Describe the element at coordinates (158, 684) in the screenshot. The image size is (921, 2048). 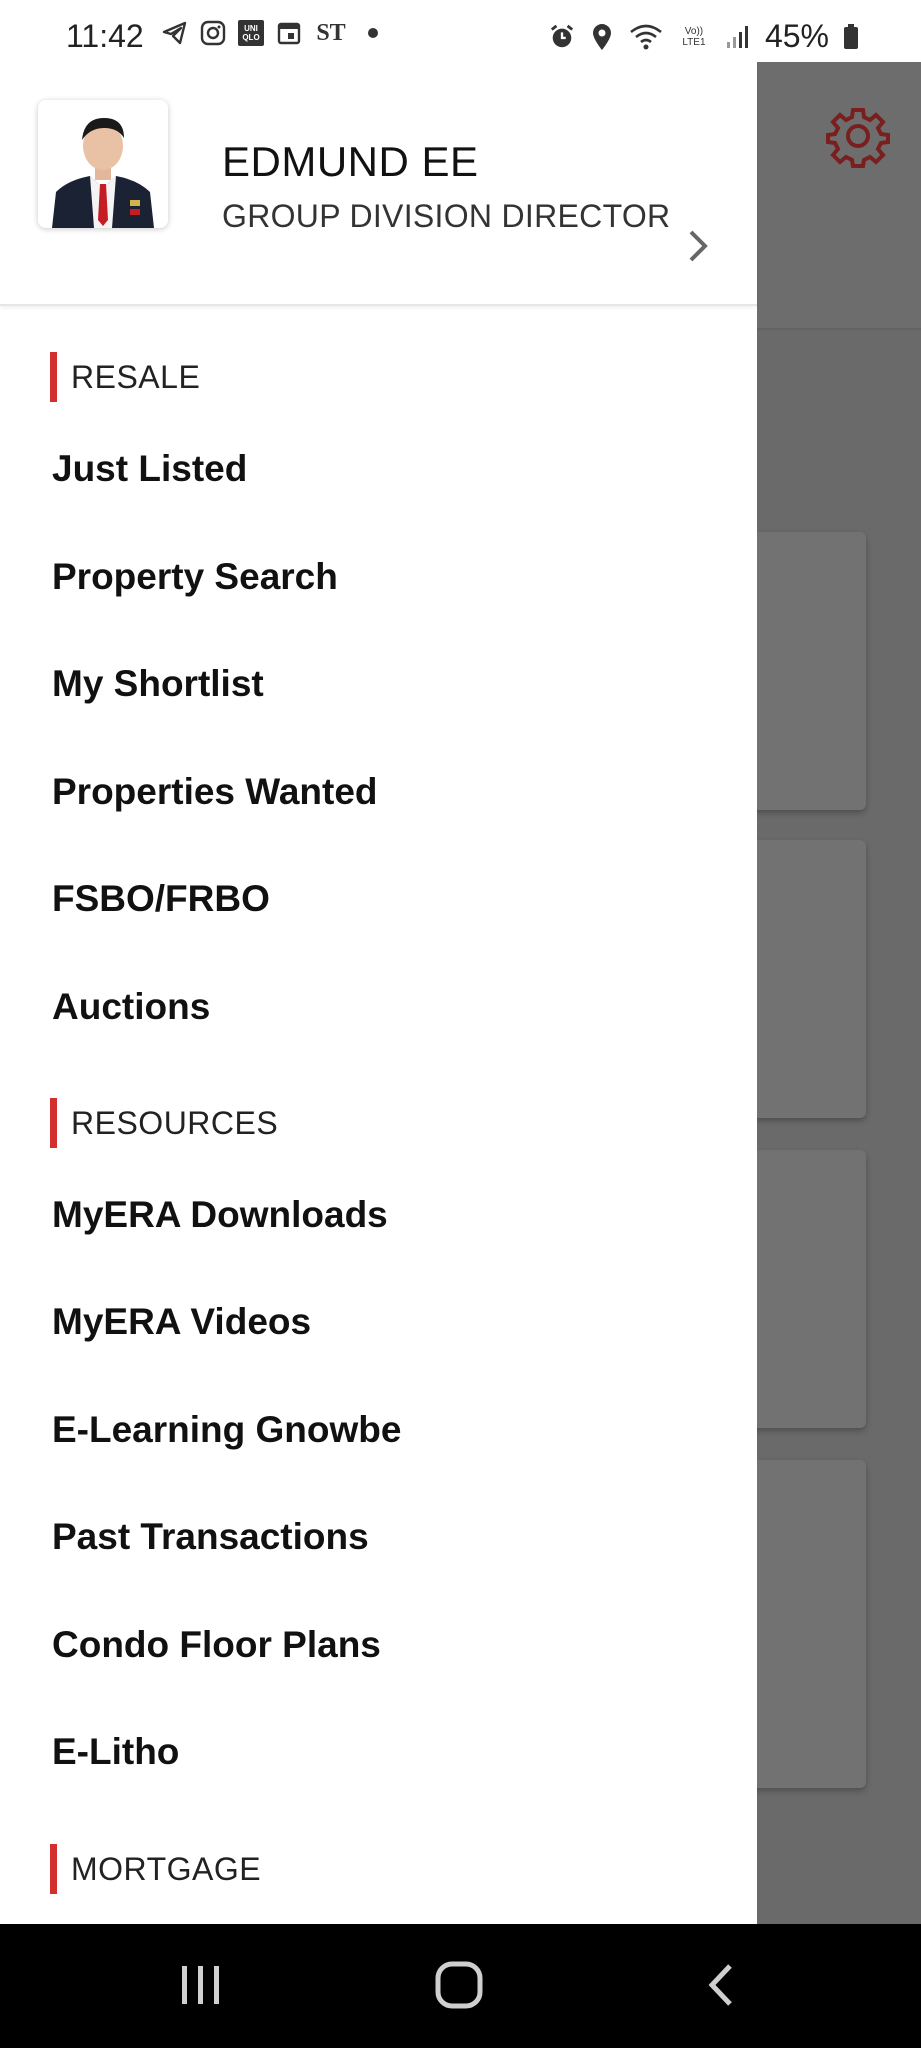
I see `menu-item-my-shortlist: My Shortlist` at that location.